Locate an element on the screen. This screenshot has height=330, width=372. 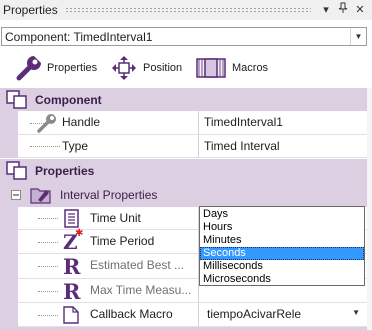
tab-position-label: Position is located at coordinates (163, 68).